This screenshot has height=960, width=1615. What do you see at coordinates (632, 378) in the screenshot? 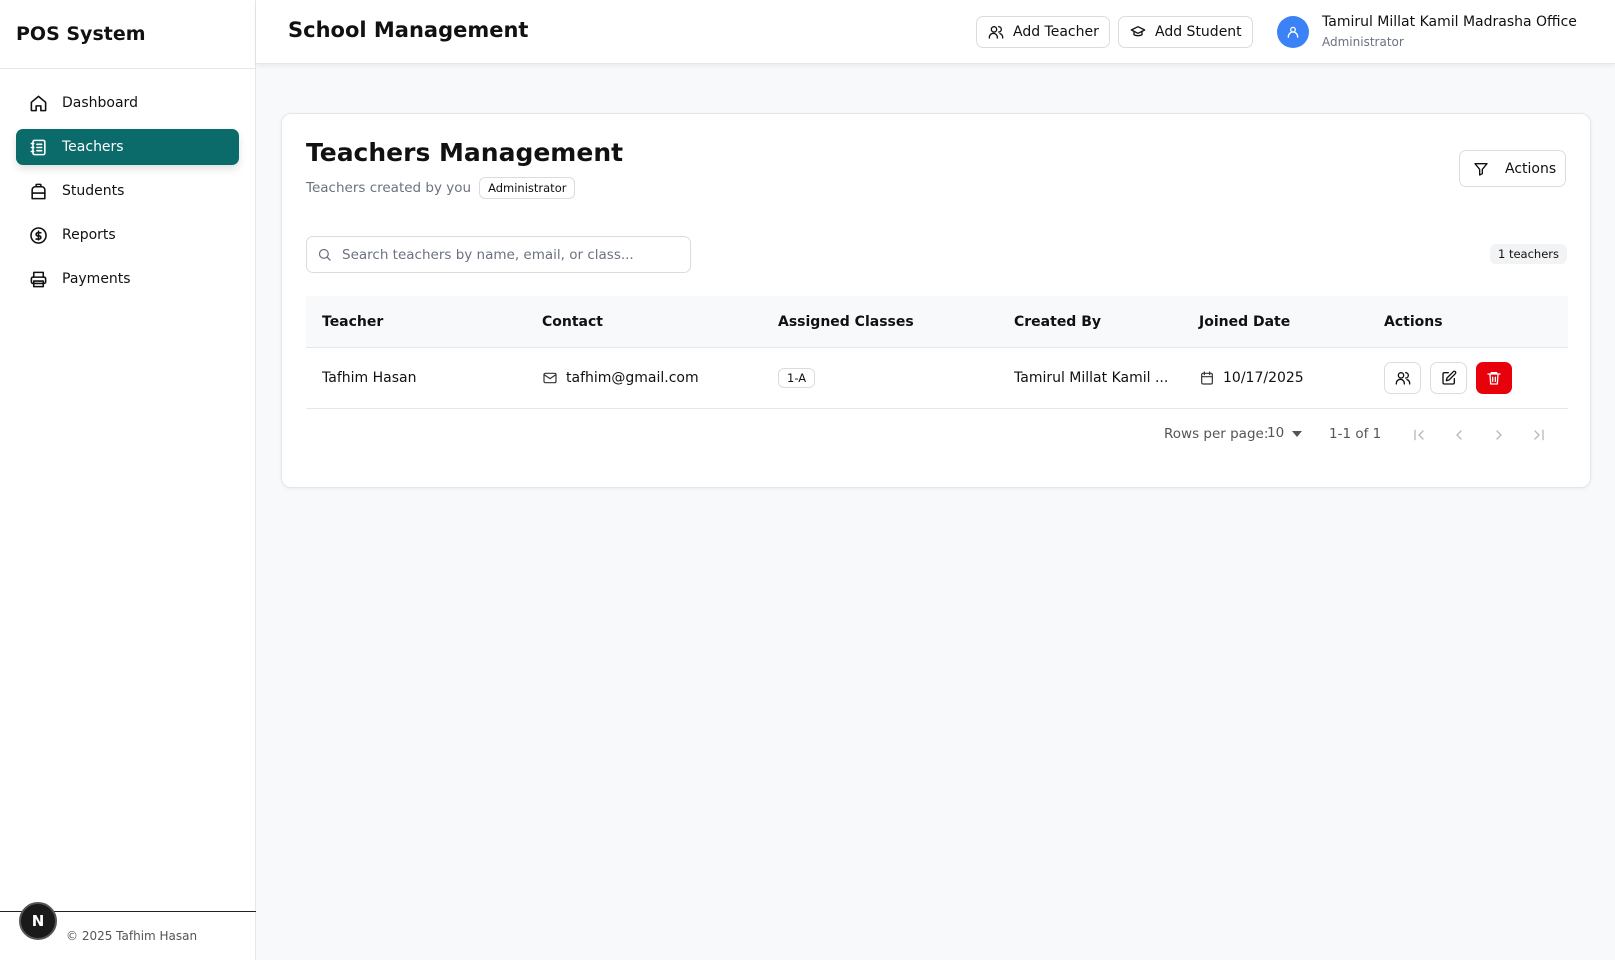
I see `contact-email: tafhim@gmail.com` at bounding box center [632, 378].